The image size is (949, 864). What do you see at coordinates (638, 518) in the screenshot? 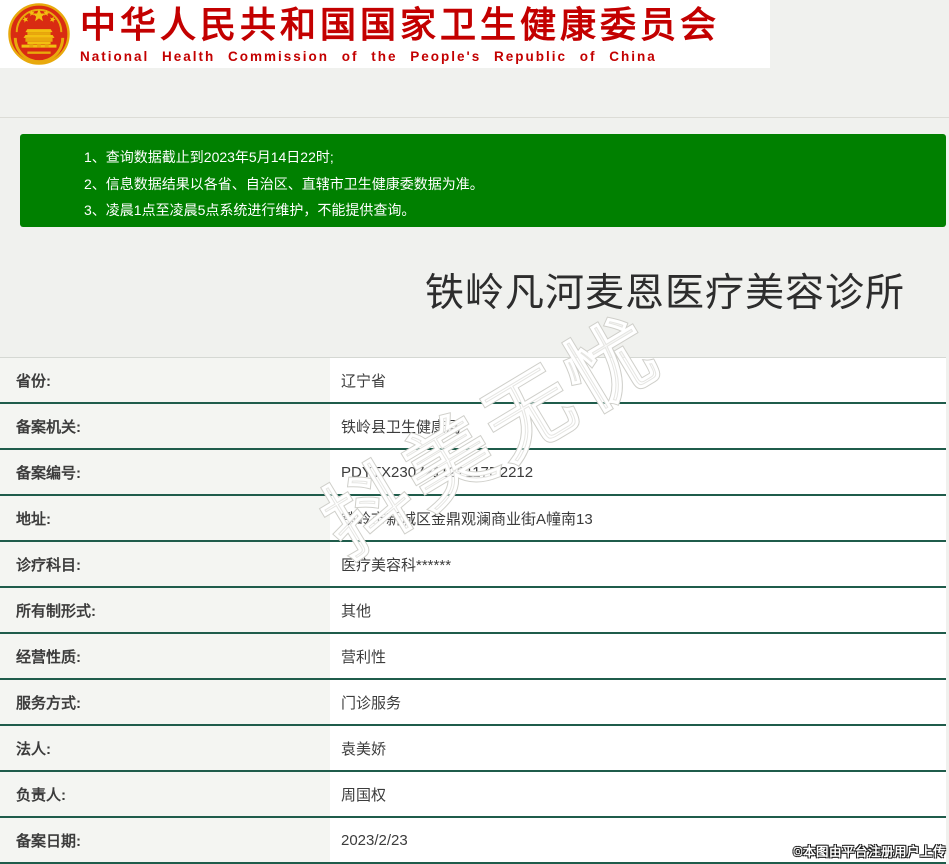
I see `field-value: 铁岭市新城区金鼎观澜商业街A幢南13` at bounding box center [638, 518].